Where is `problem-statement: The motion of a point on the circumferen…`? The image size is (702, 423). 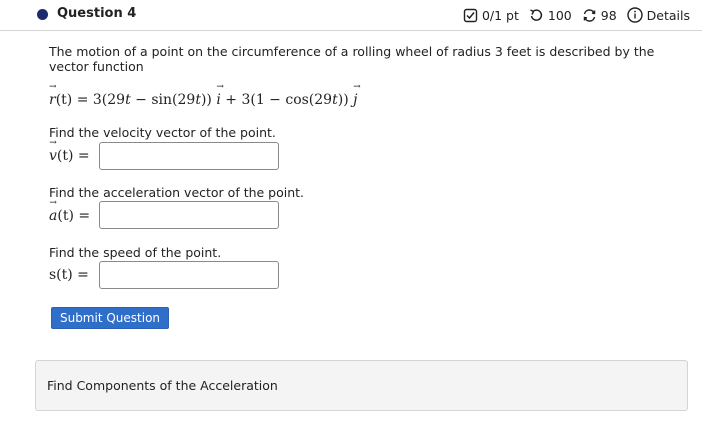 problem-statement: The motion of a point on the circumferen… is located at coordinates (352, 59).